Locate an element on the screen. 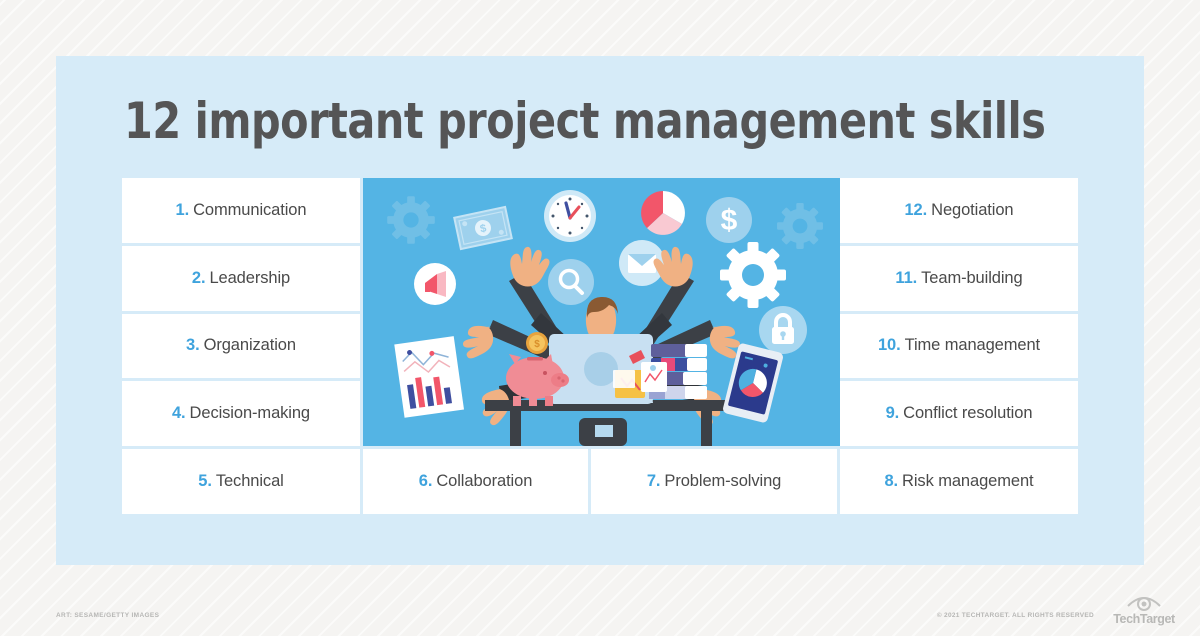 This screenshot has width=1200, height=636. skill-number-3: 3. is located at coordinates (193, 345).